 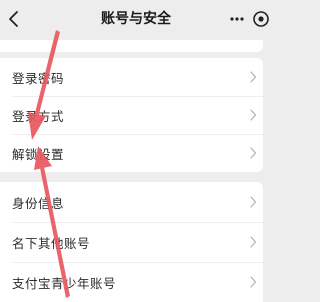 I want to click on list-item-login-method: 登录方式, so click(x=131, y=115).